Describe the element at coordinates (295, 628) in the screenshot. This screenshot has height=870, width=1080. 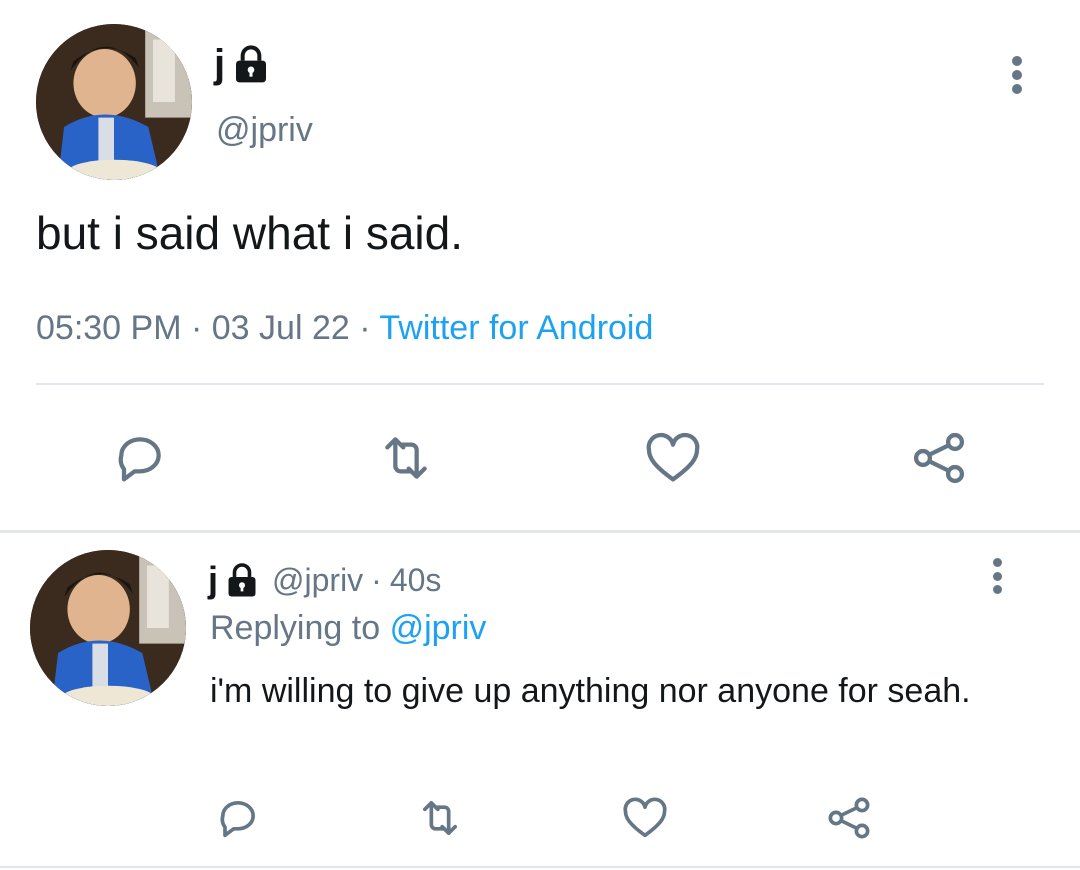
I see `replying-to-label: Replying to` at that location.